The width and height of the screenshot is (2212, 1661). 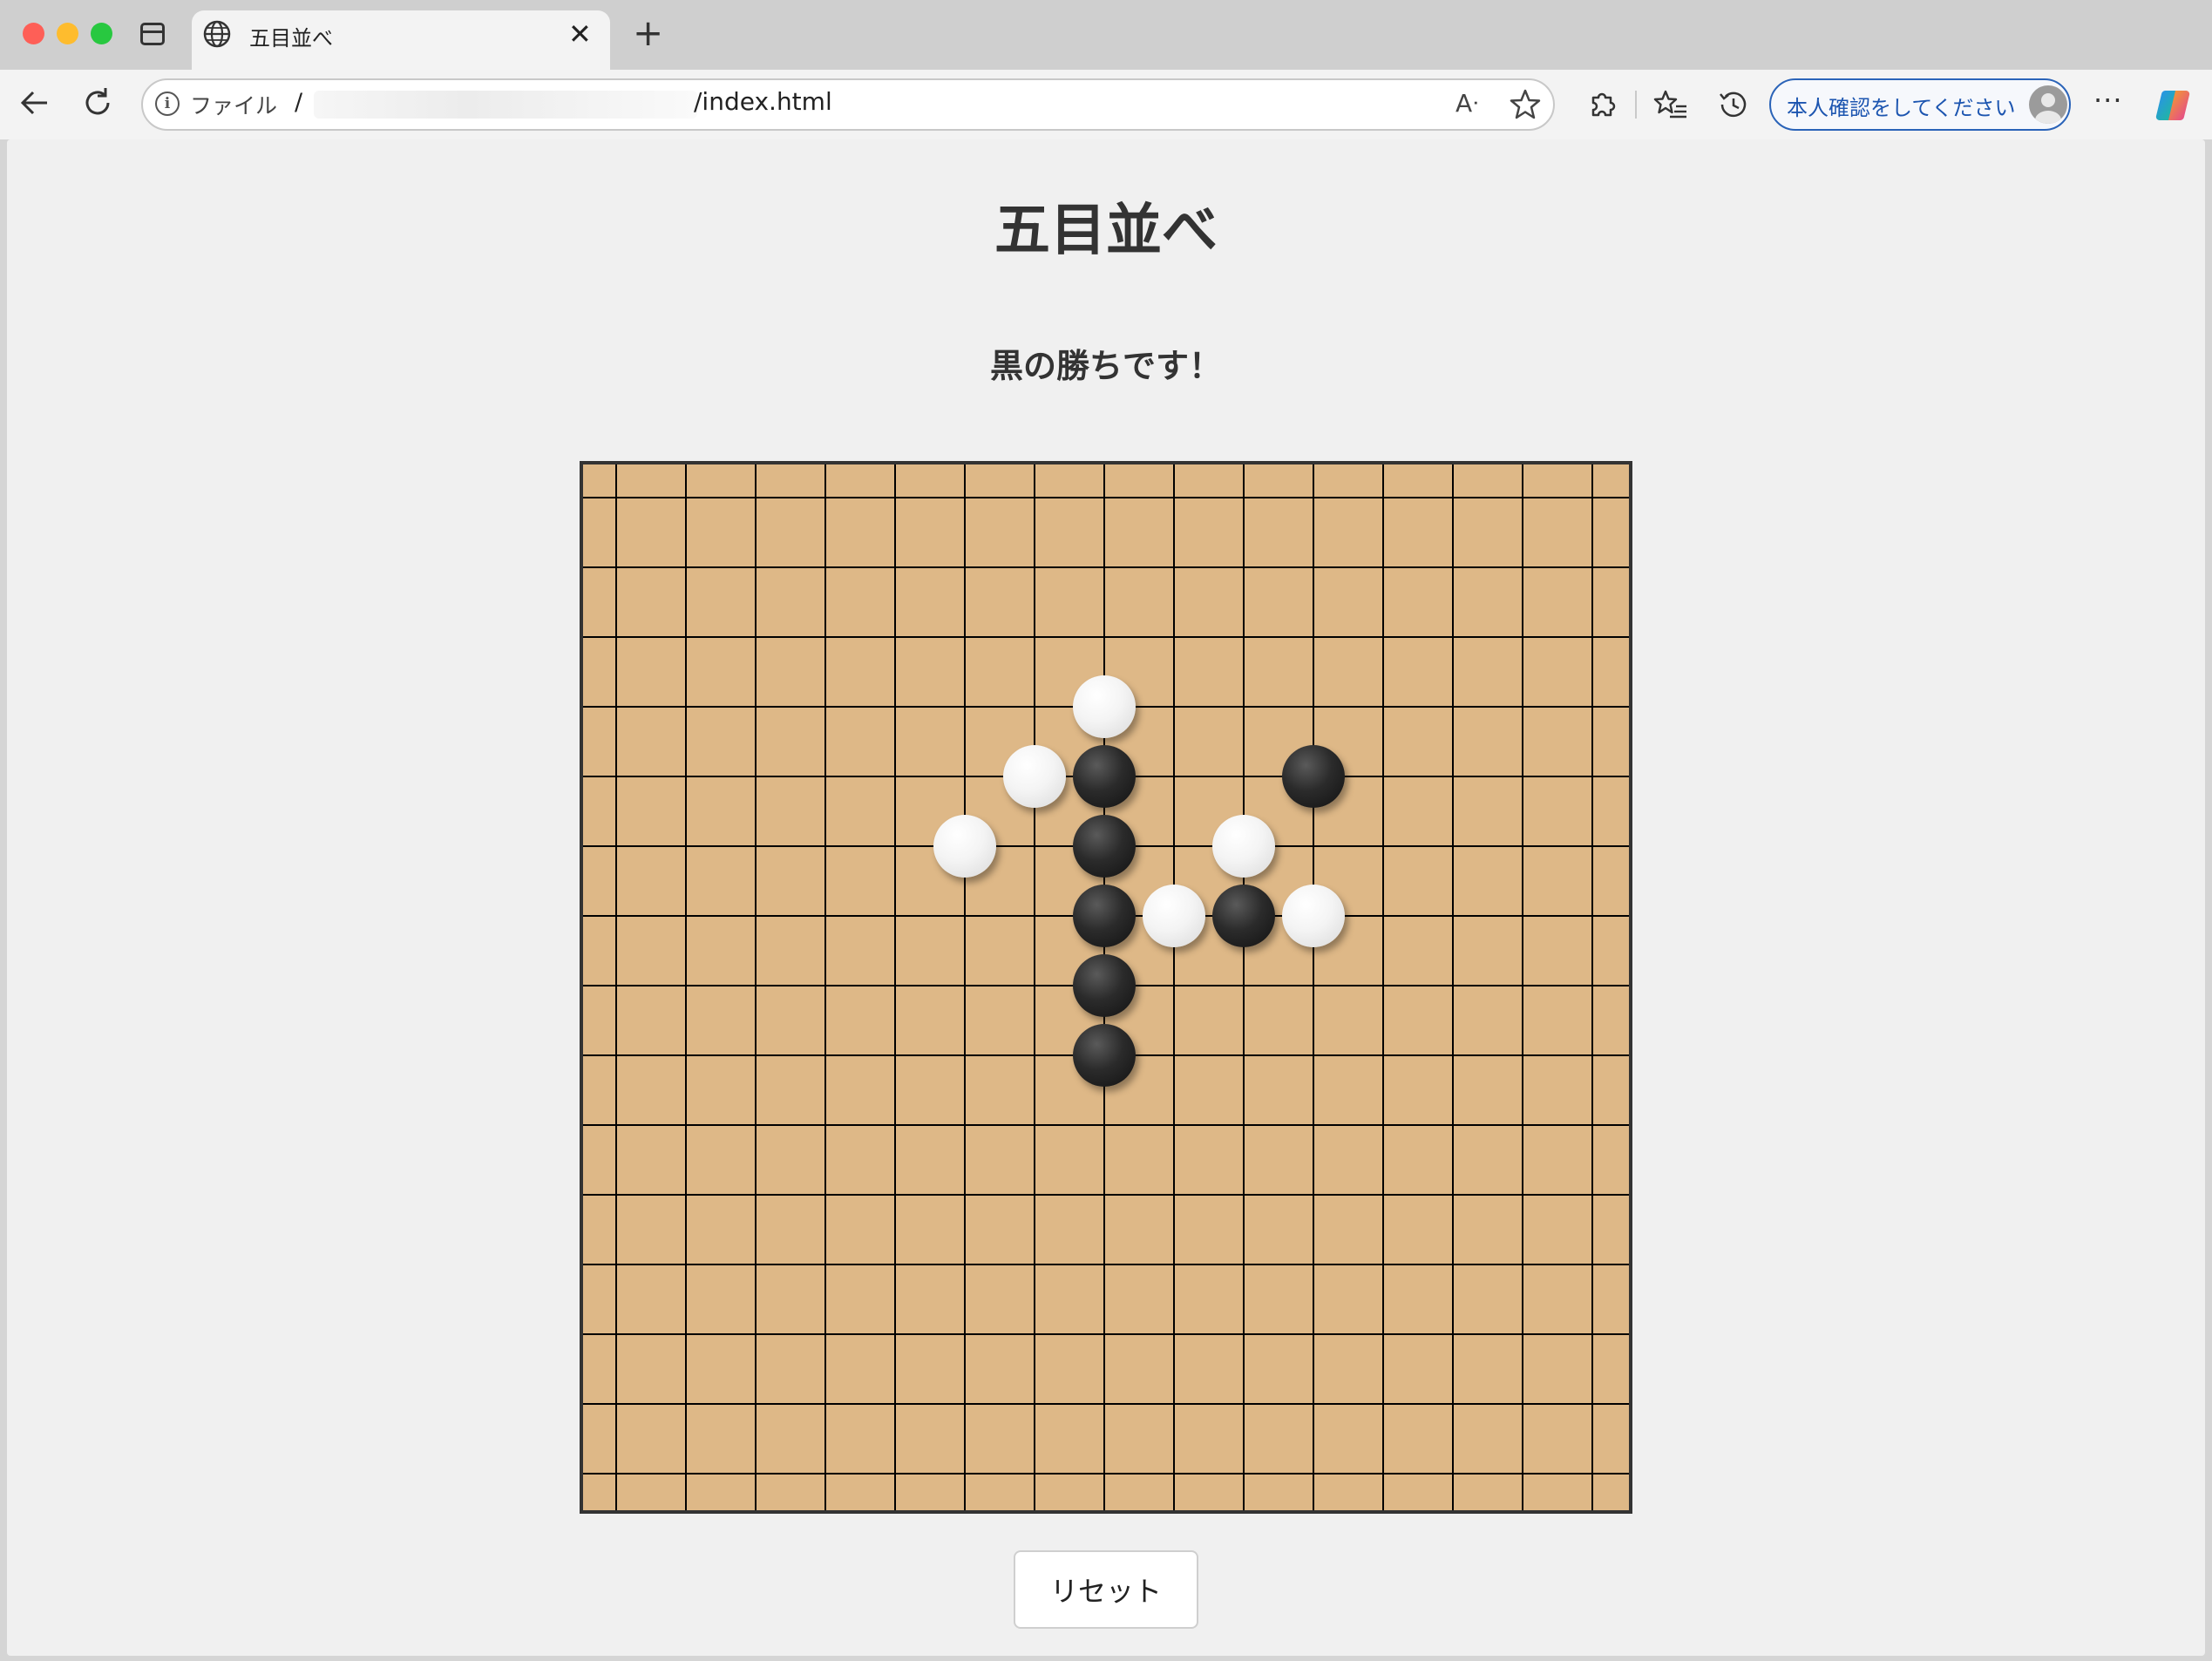 What do you see at coordinates (1466, 103) in the screenshot?
I see `read-aloud-icon: Aᐧ` at bounding box center [1466, 103].